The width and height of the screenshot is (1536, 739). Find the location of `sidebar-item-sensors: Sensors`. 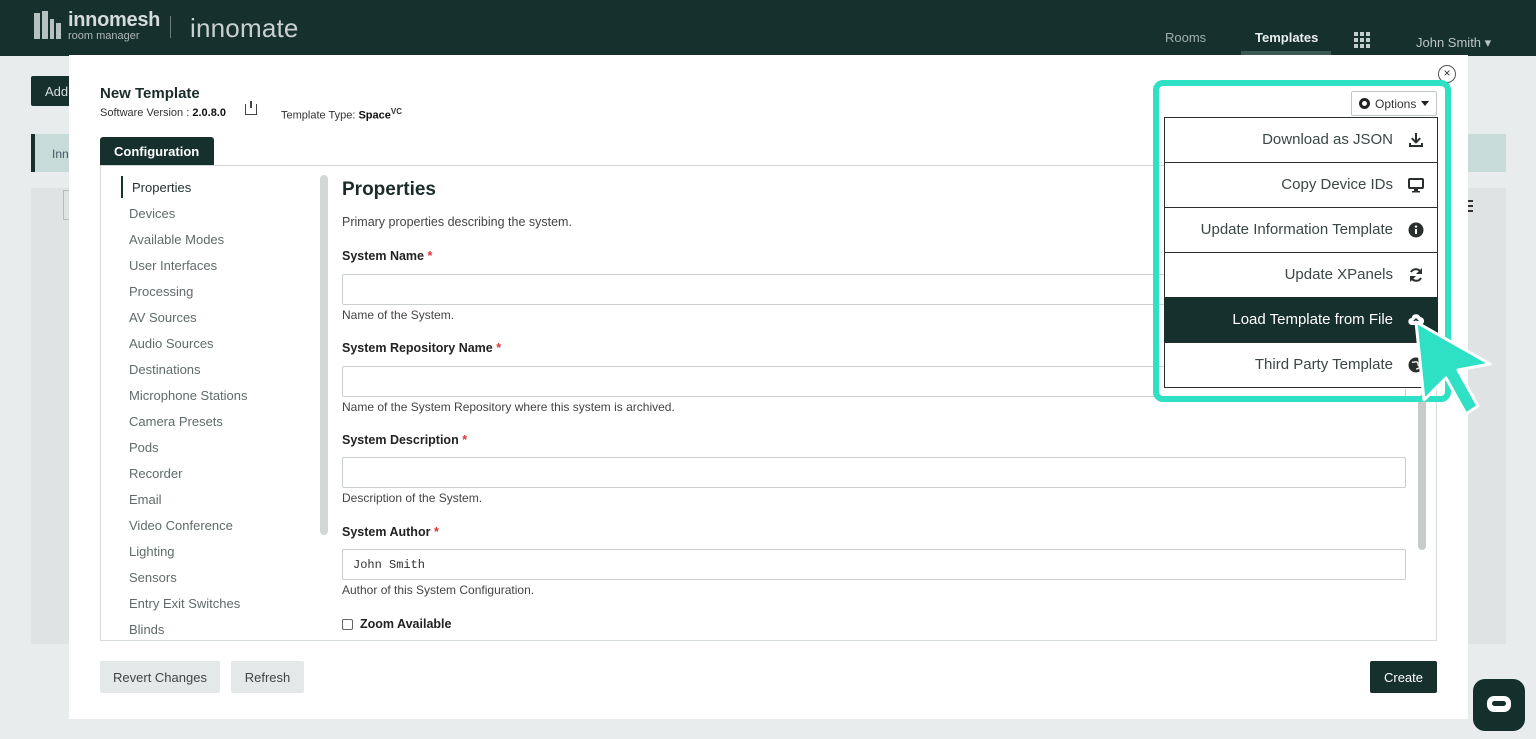

sidebar-item-sensors: Sensors is located at coordinates (153, 577).